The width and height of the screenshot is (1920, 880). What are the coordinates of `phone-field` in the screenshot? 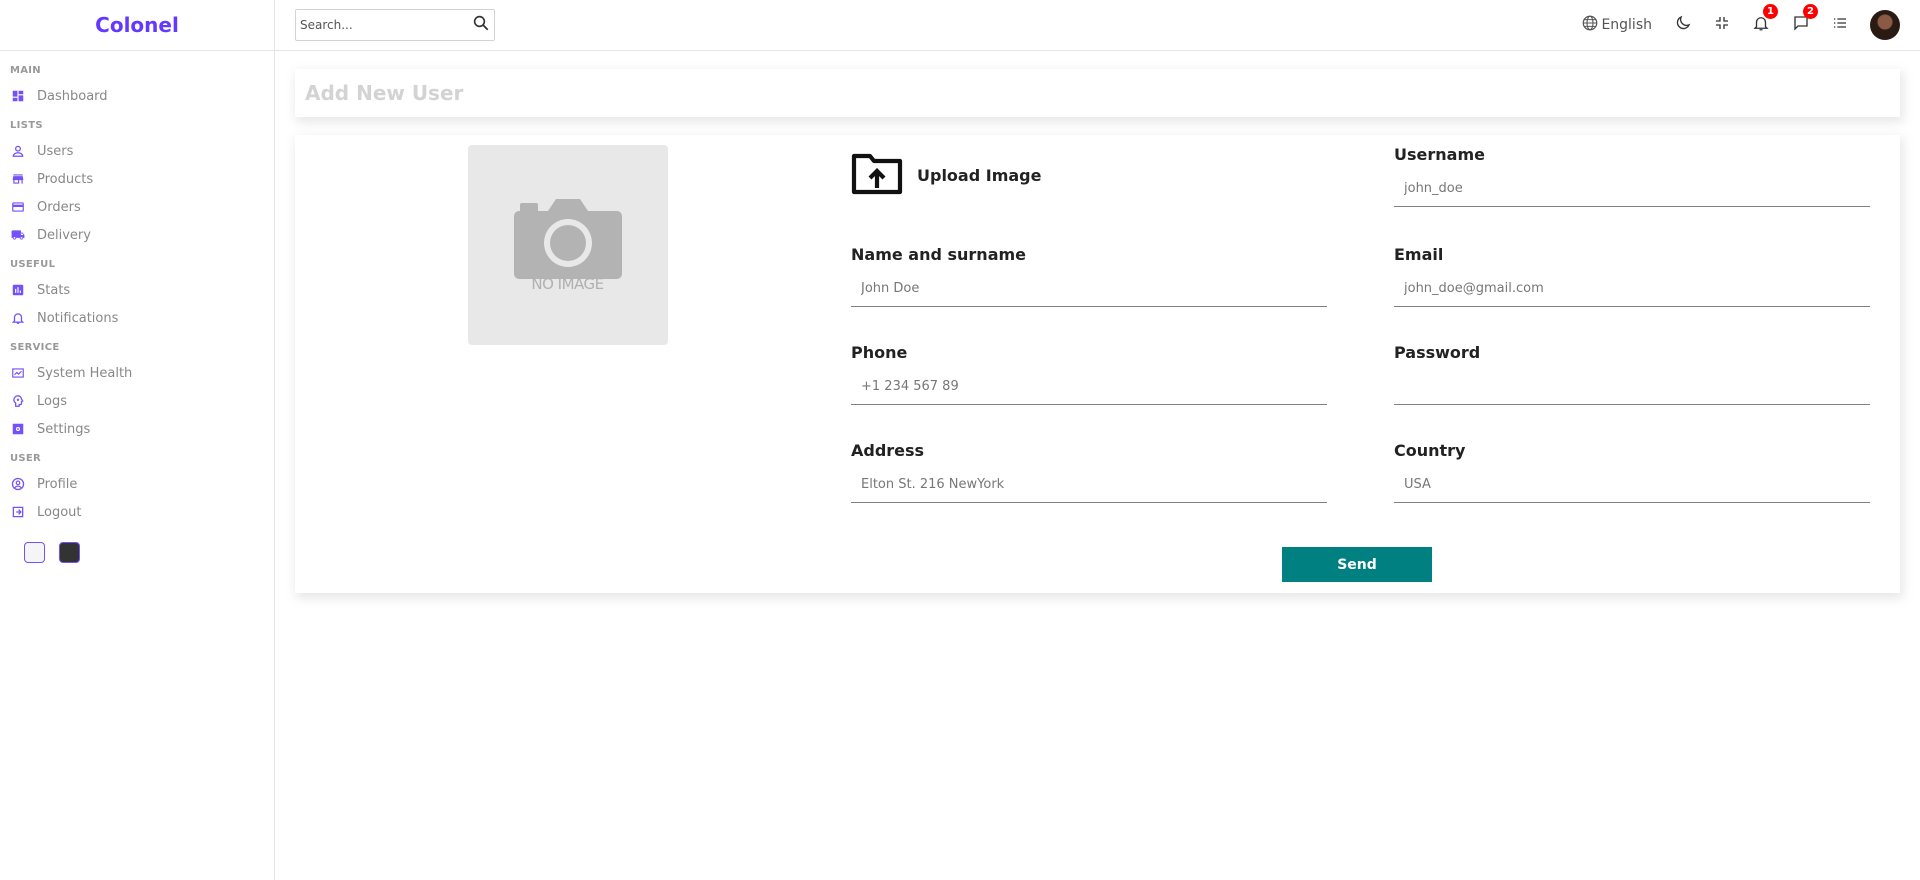 It's located at (1089, 386).